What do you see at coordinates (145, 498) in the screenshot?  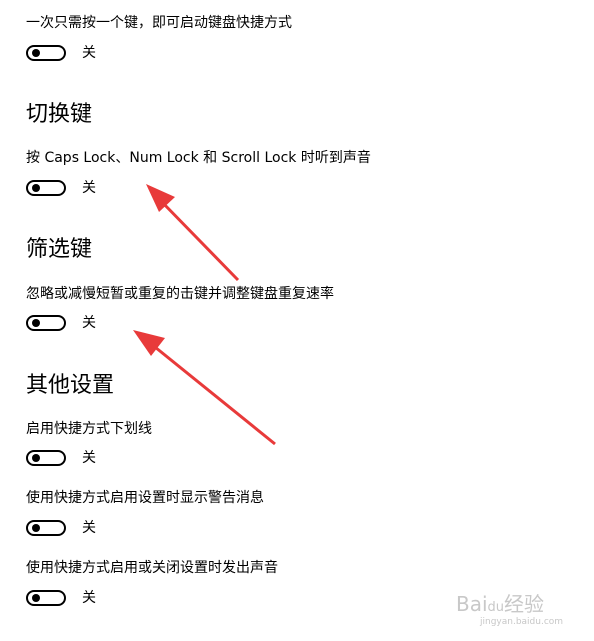 I see `warning-message-label: 使用快捷方式启用设置时显示警告消息` at bounding box center [145, 498].